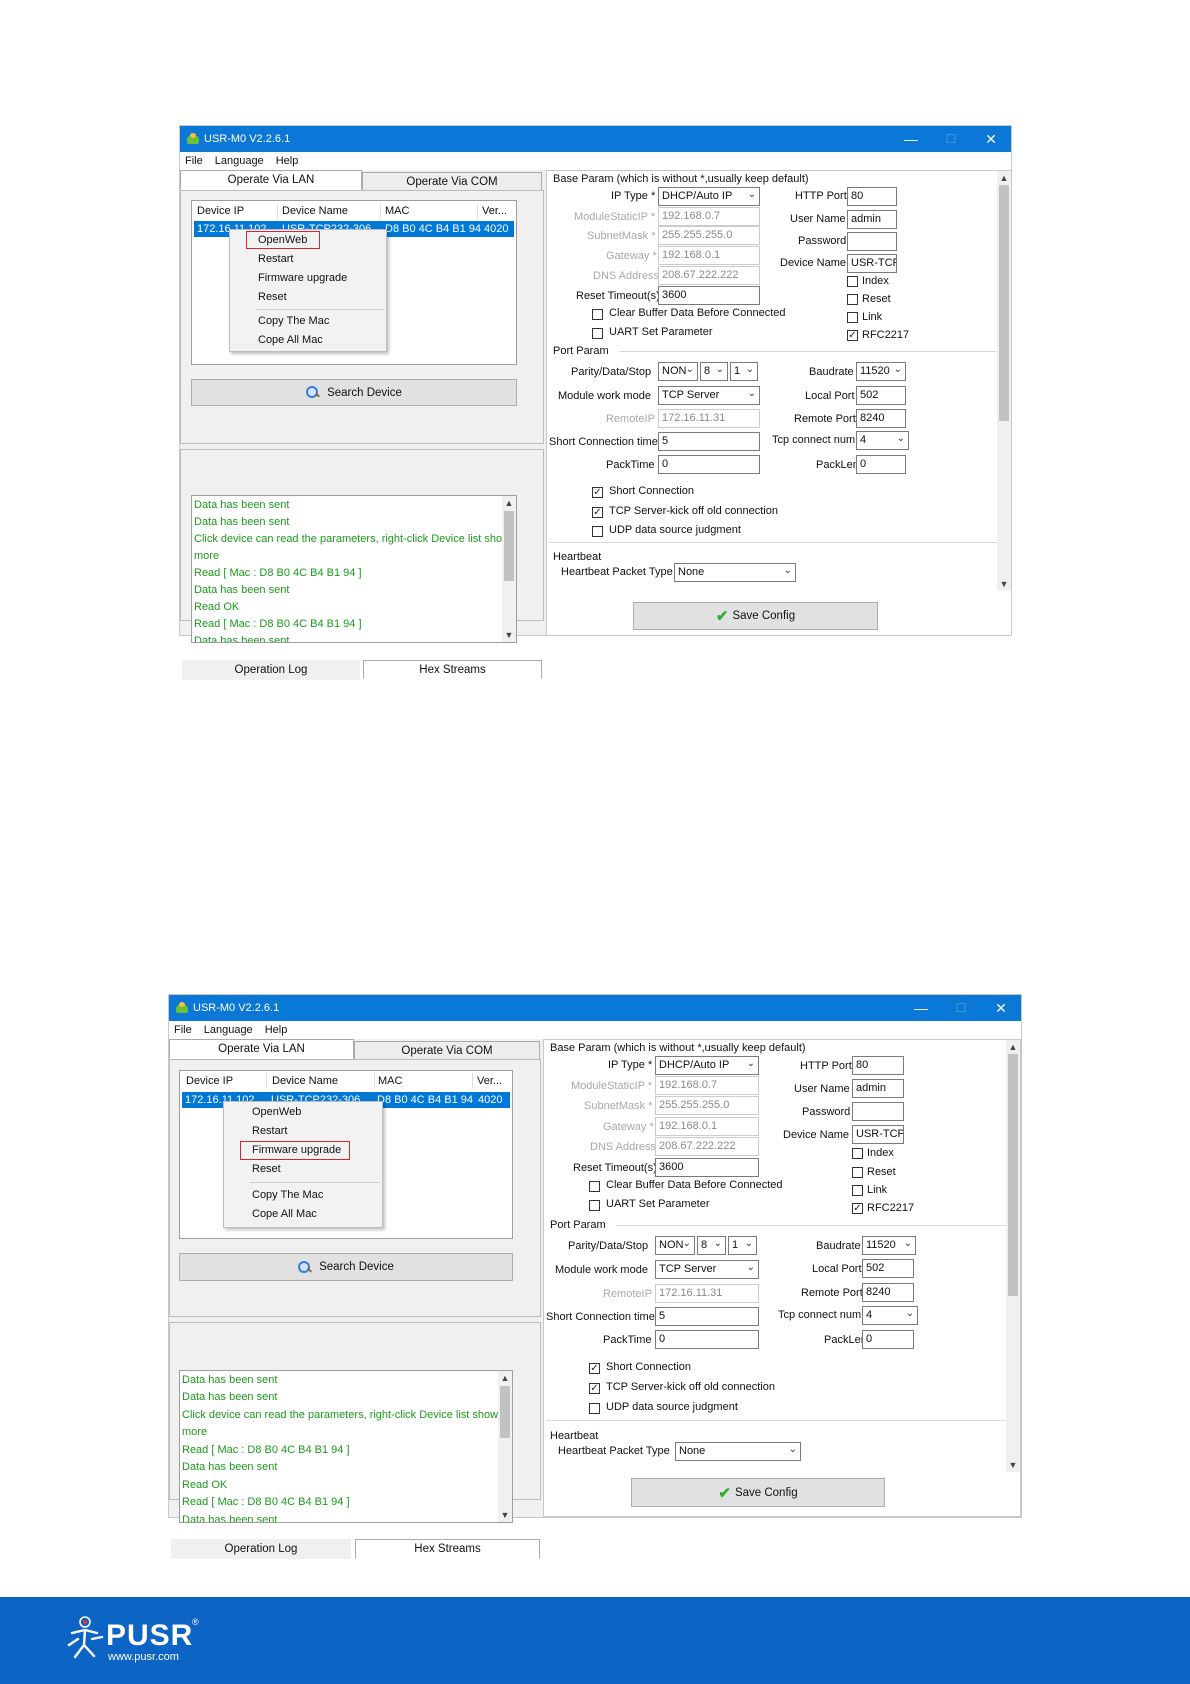  I want to click on maximize-button: ☐, so click(961, 1008).